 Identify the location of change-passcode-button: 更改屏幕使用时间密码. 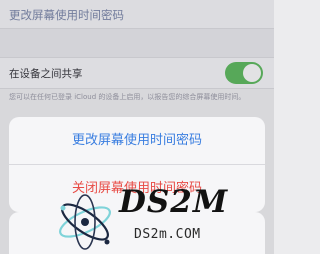
(137, 140).